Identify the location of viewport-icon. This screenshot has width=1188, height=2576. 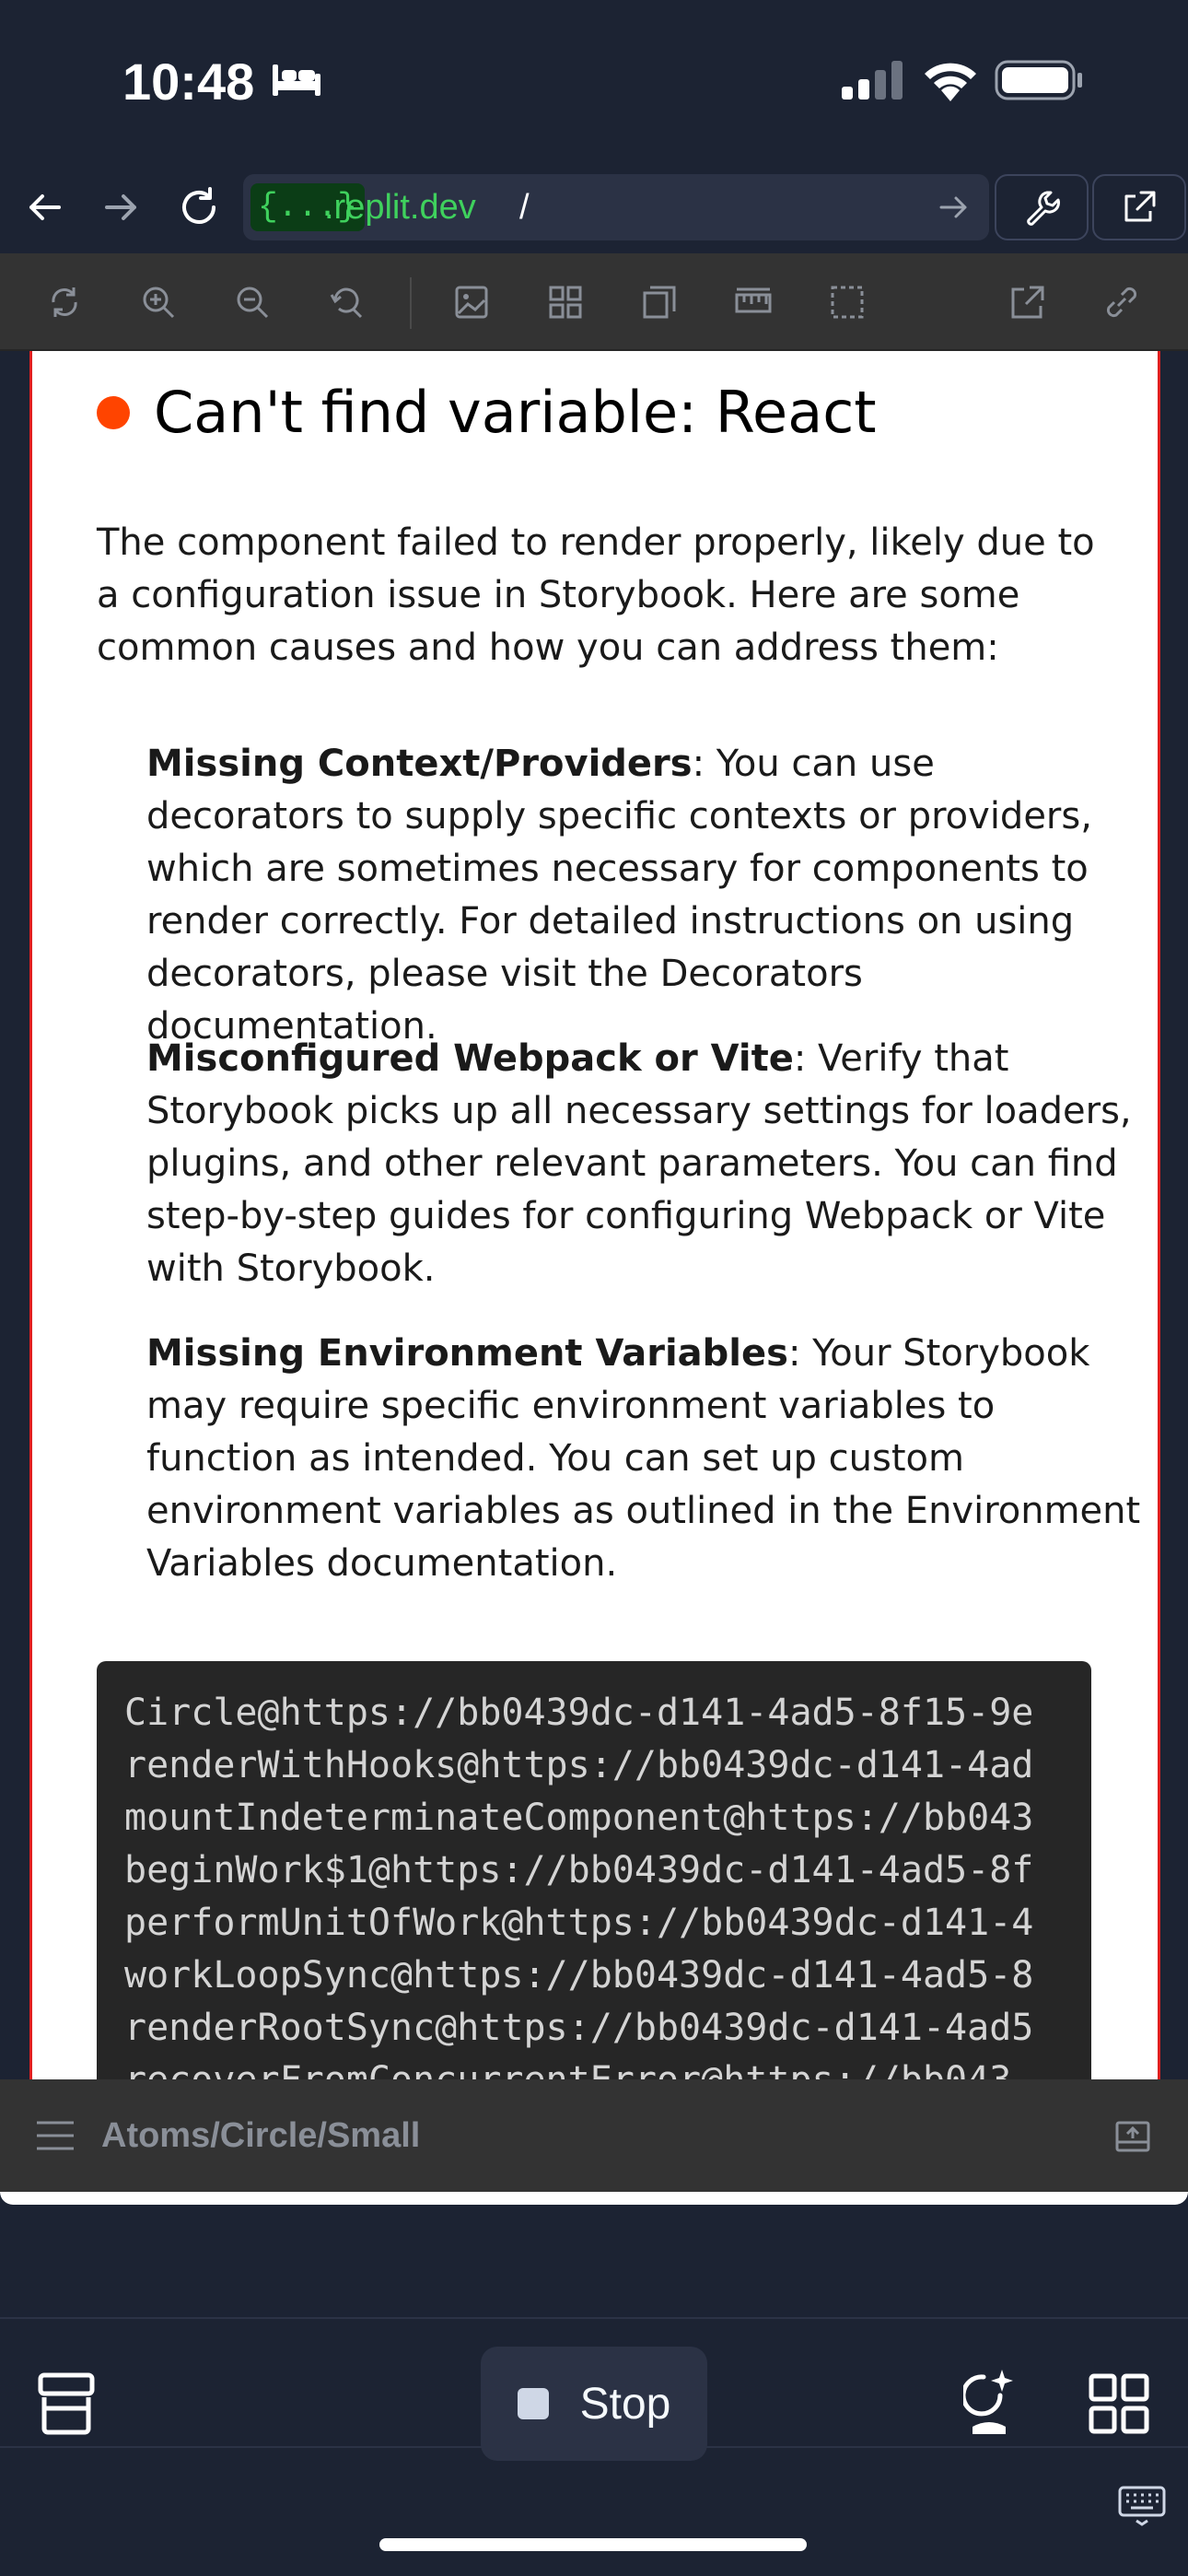
(659, 302).